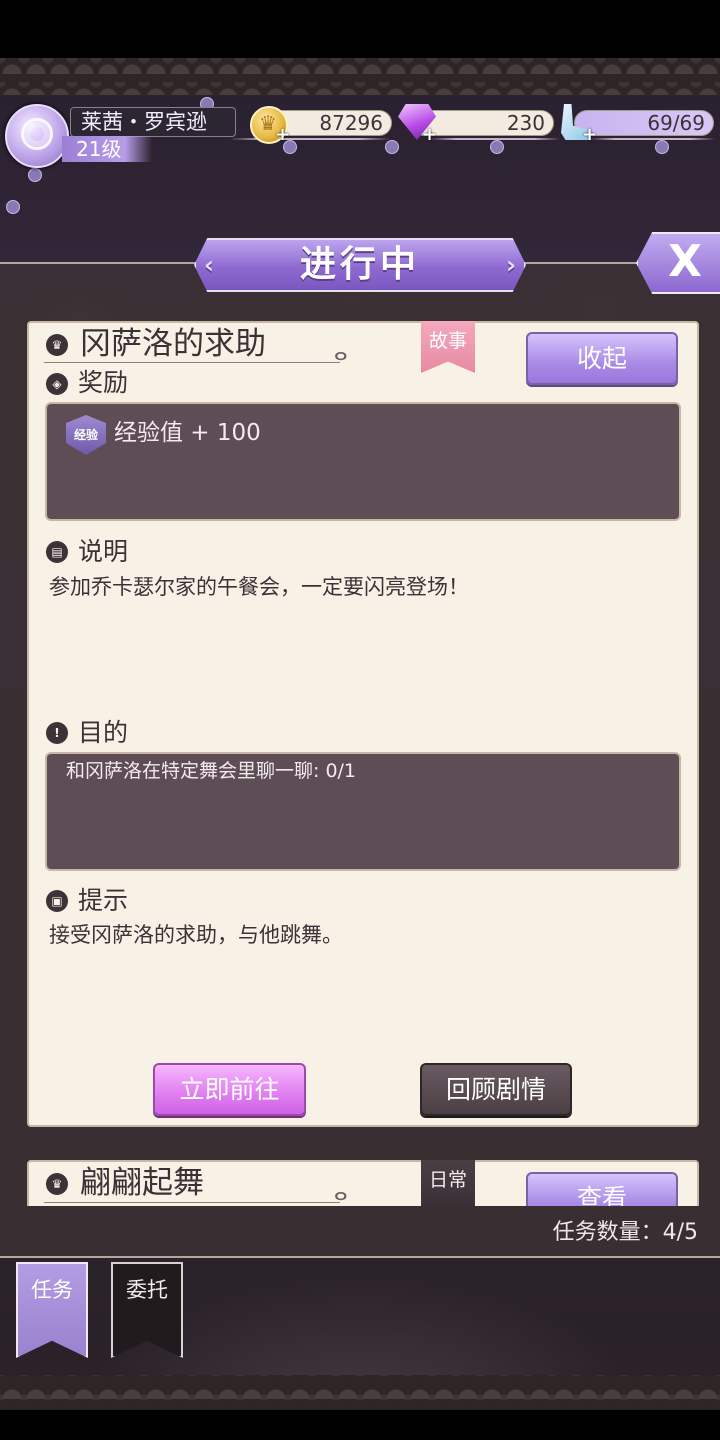  Describe the element at coordinates (147, 1290) in the screenshot. I see `tab-commissions-label: 委托` at that location.